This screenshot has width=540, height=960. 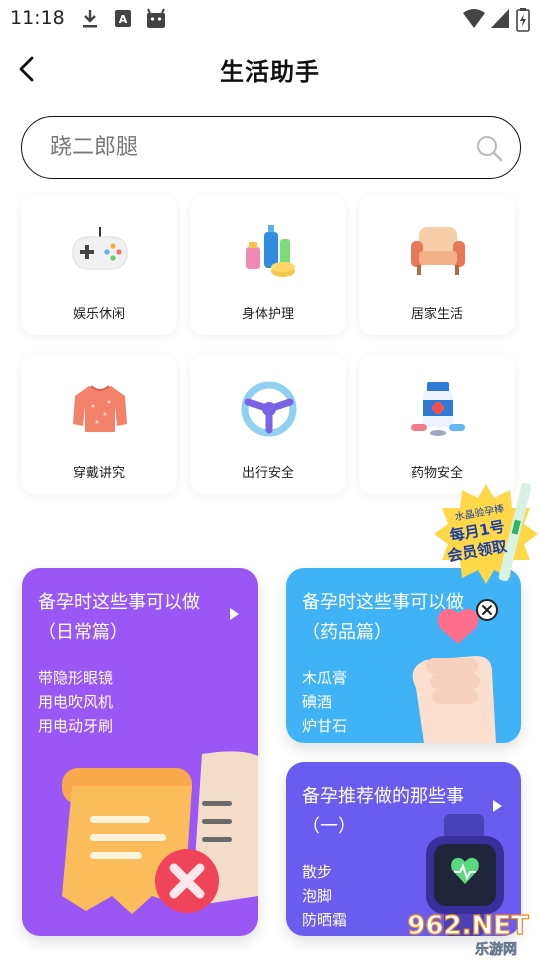 I want to click on search-input, so click(x=250, y=147).